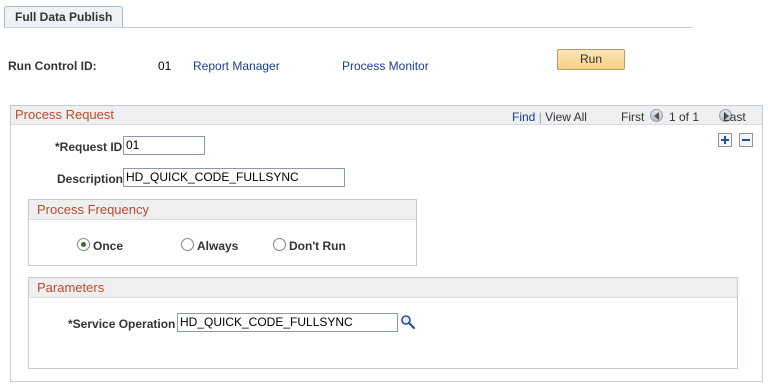  I want to click on run-control-value: 01, so click(165, 66).